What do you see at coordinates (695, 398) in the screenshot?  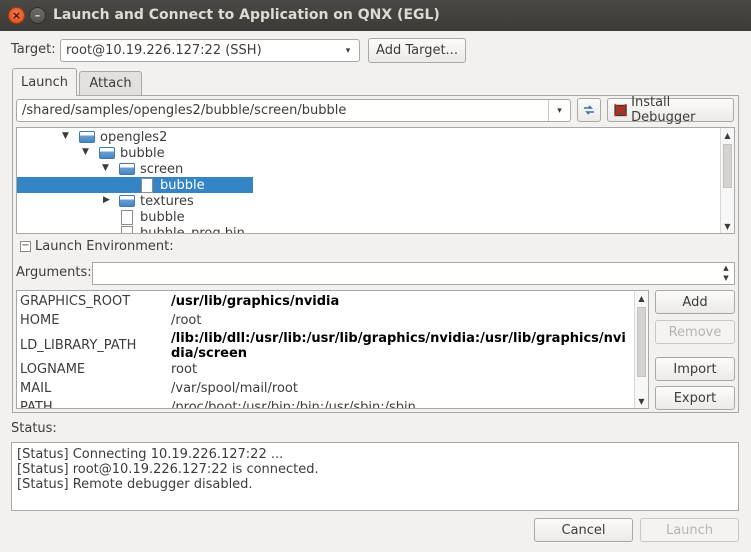 I see `export-env-button: Export` at bounding box center [695, 398].